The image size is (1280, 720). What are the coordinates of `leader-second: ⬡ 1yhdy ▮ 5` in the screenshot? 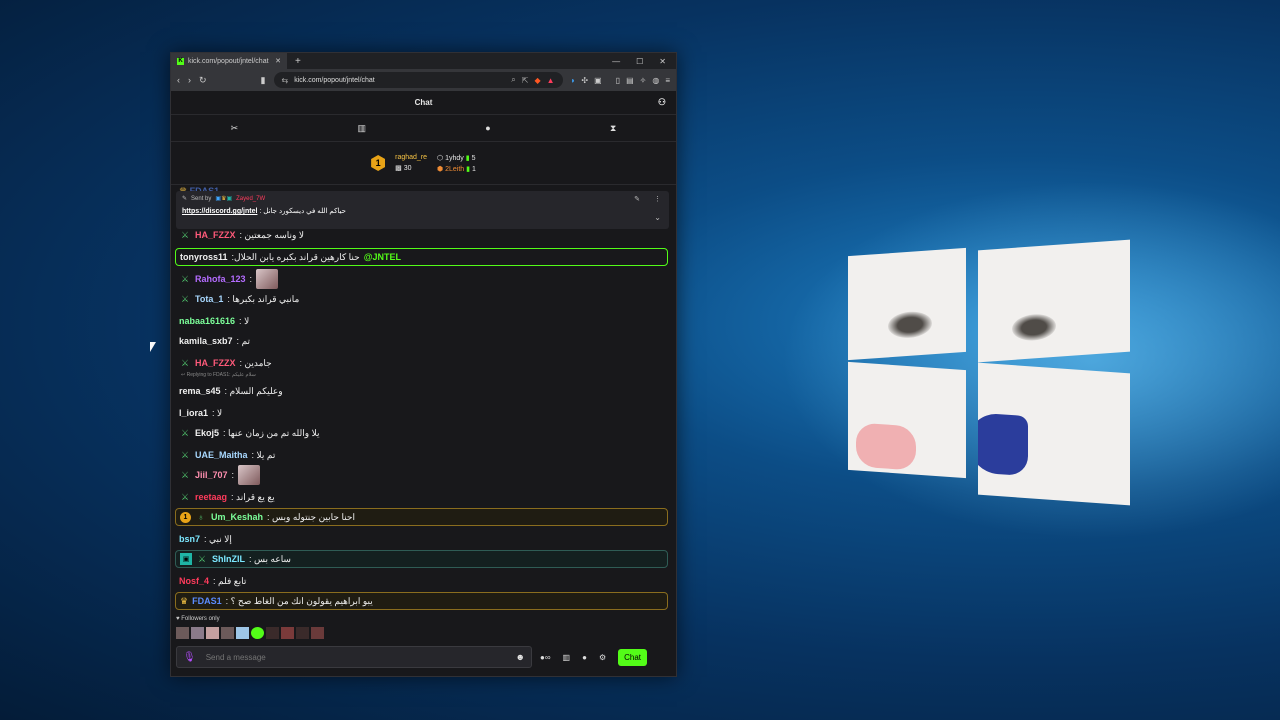 It's located at (456, 158).